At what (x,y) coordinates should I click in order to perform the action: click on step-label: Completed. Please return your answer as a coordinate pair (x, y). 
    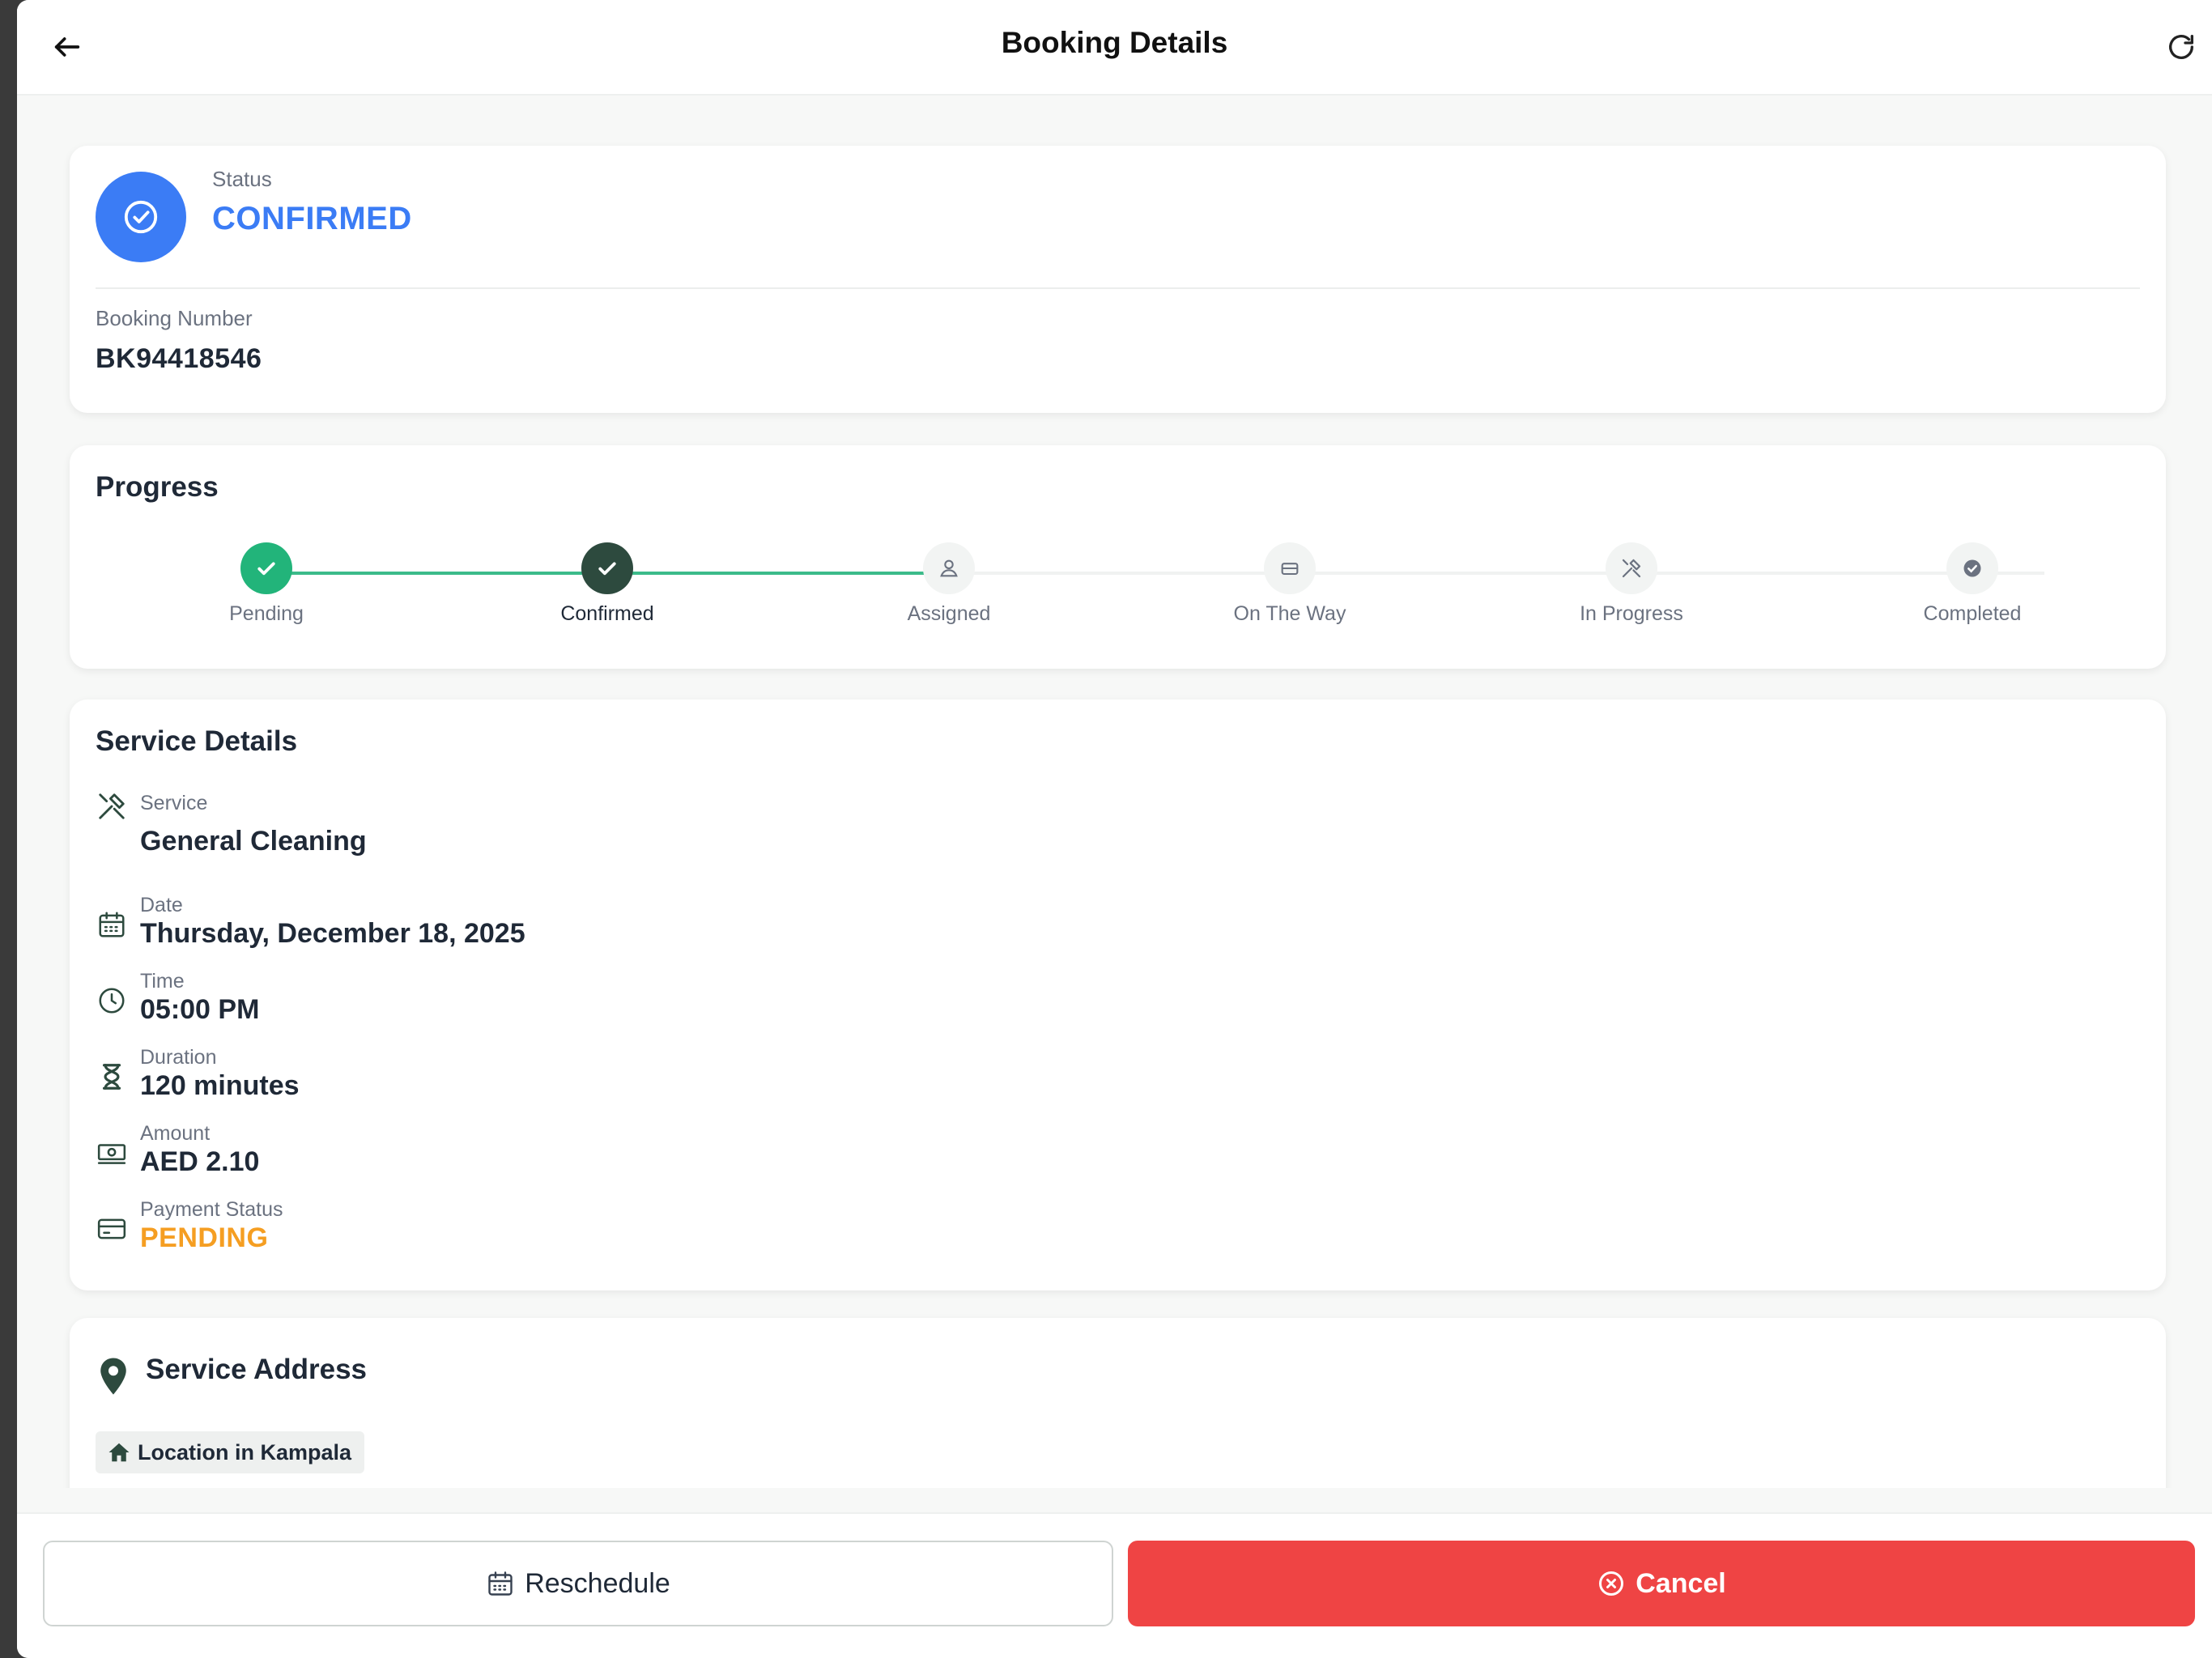
    Looking at the image, I should click on (1973, 613).